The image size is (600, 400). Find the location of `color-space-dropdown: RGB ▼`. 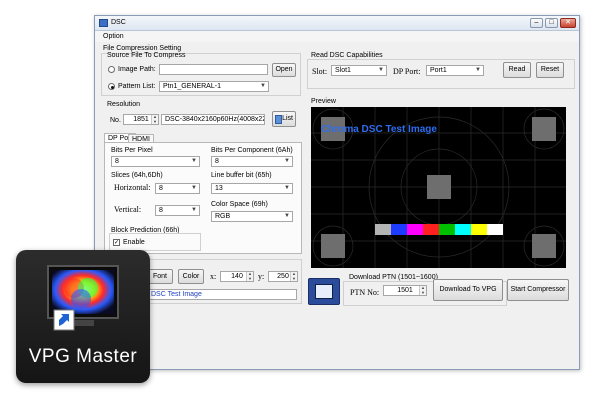

color-space-dropdown: RGB ▼ is located at coordinates (252, 216).